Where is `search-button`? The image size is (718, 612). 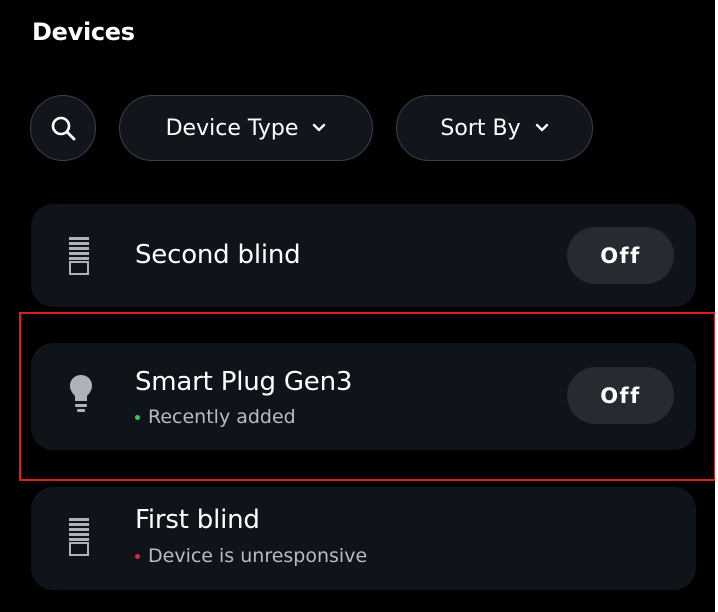 search-button is located at coordinates (63, 128).